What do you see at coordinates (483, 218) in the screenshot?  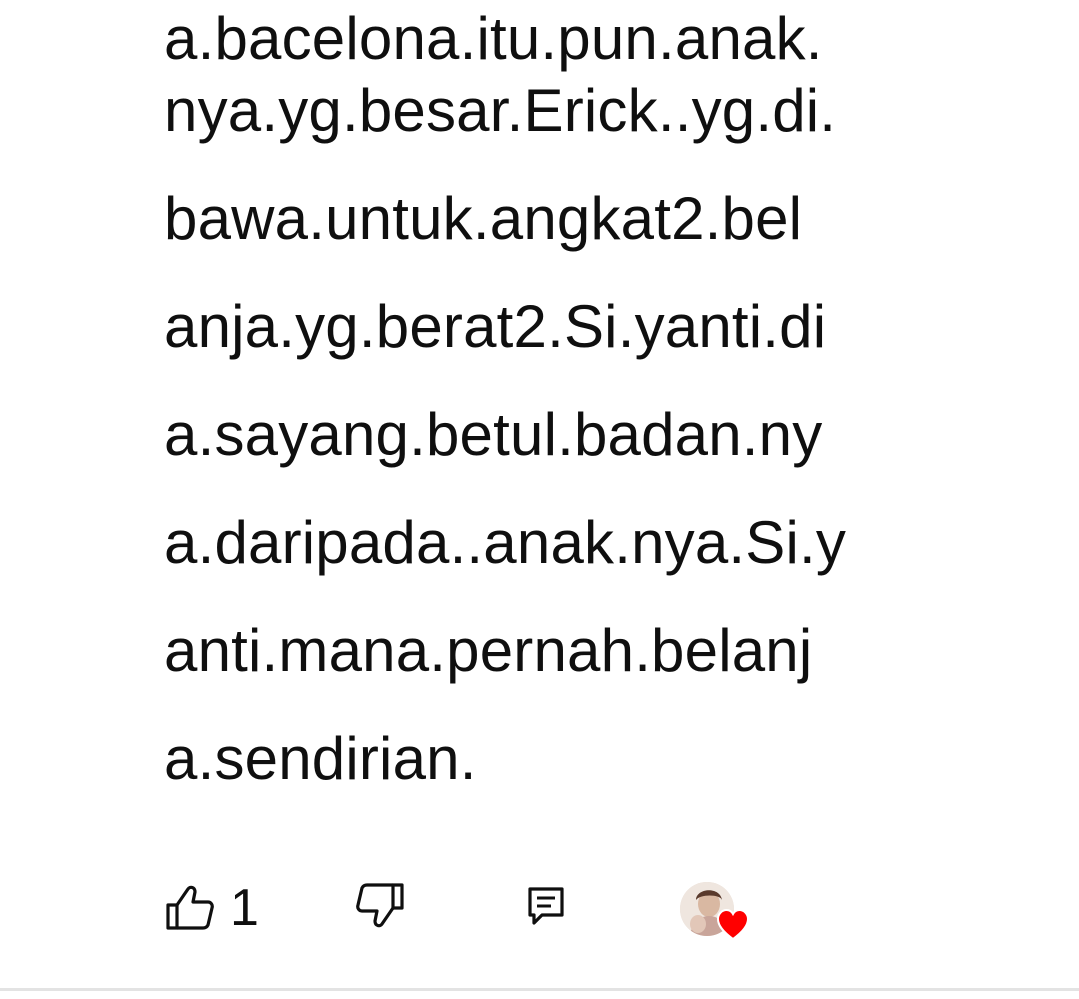 I see `comment-line: bawa.untuk.angkat2.bel` at bounding box center [483, 218].